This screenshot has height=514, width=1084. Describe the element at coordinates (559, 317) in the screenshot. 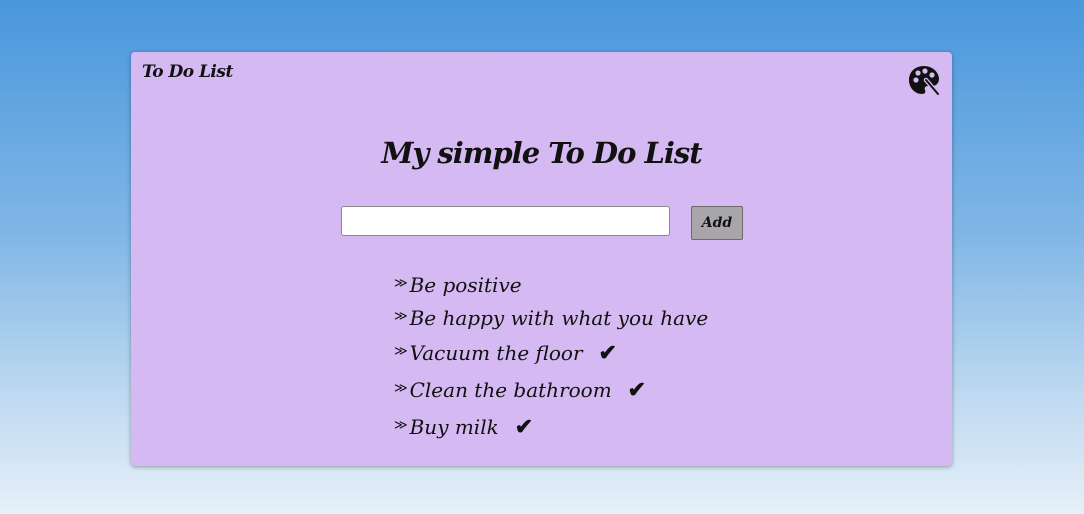

I see `todo-text: Be happy with what you have` at that location.